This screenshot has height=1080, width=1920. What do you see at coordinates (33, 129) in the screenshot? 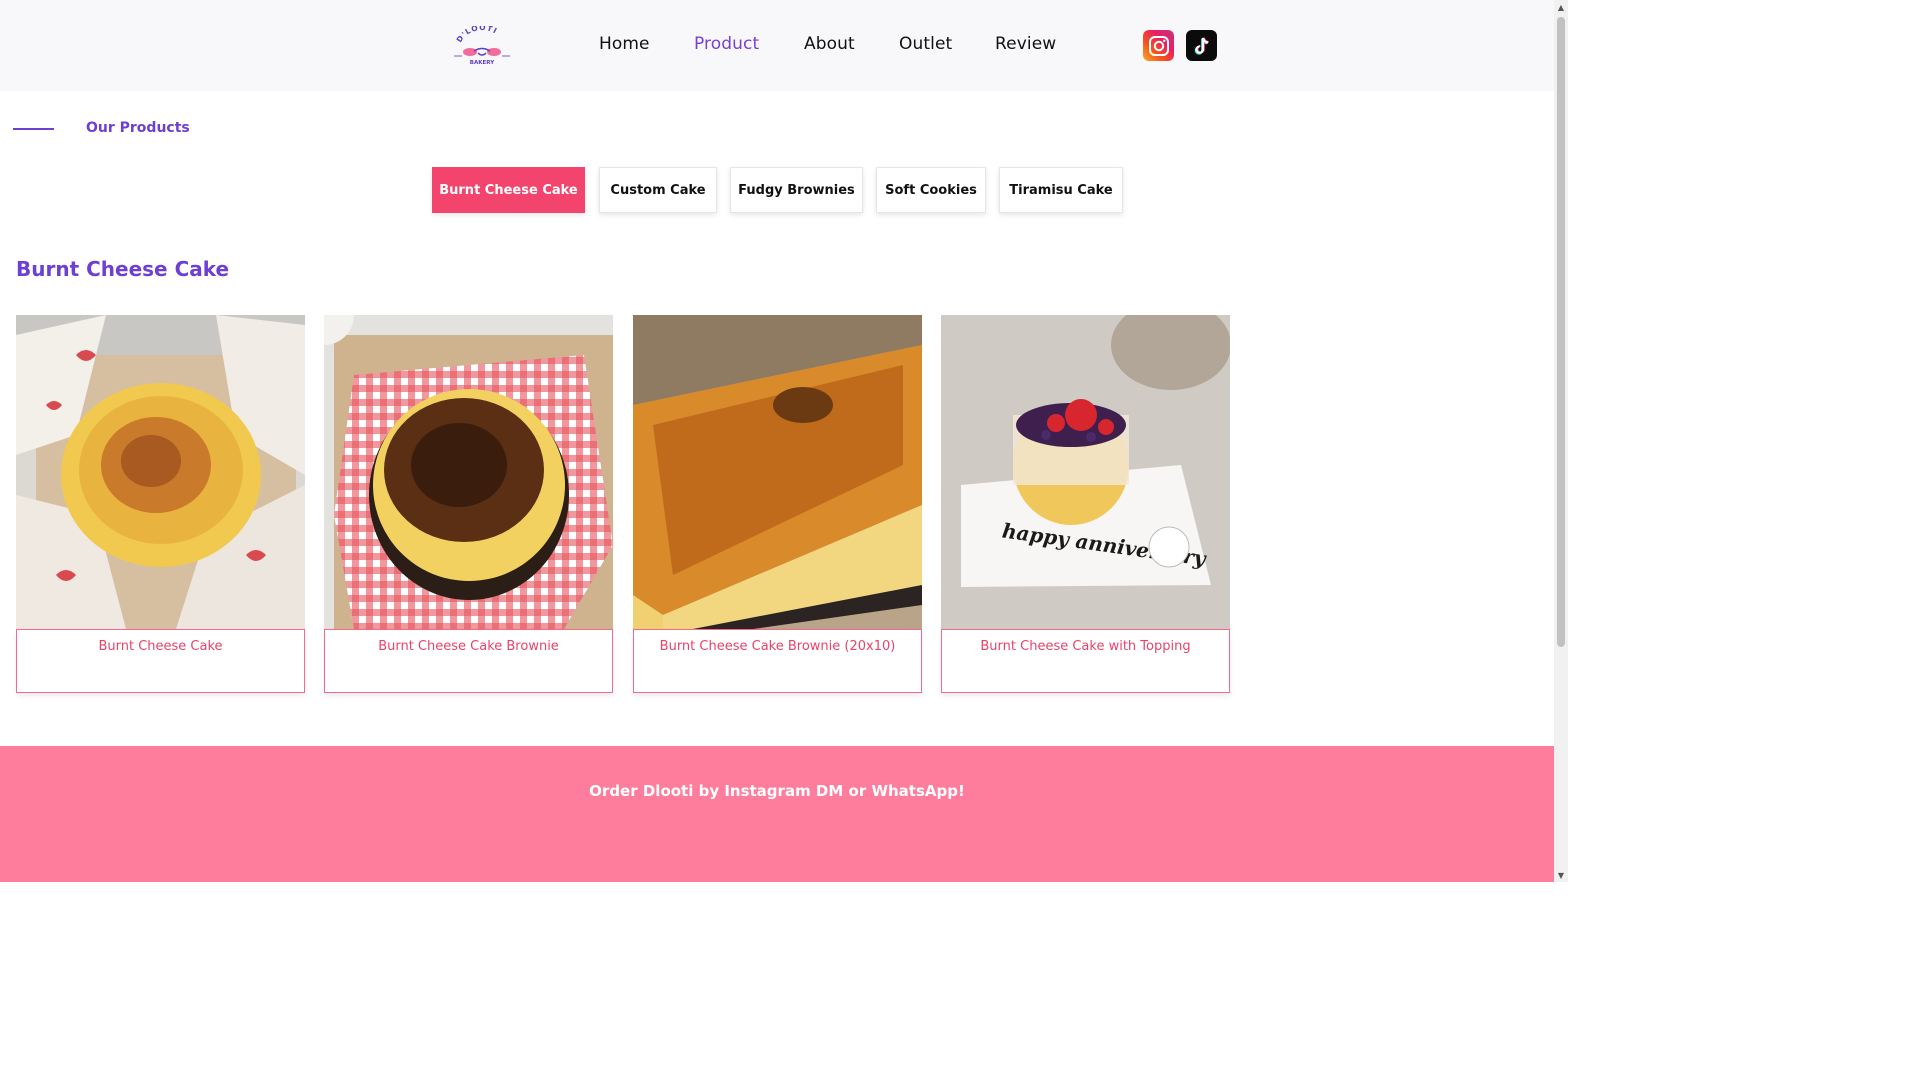
I see `section-divider-line` at bounding box center [33, 129].